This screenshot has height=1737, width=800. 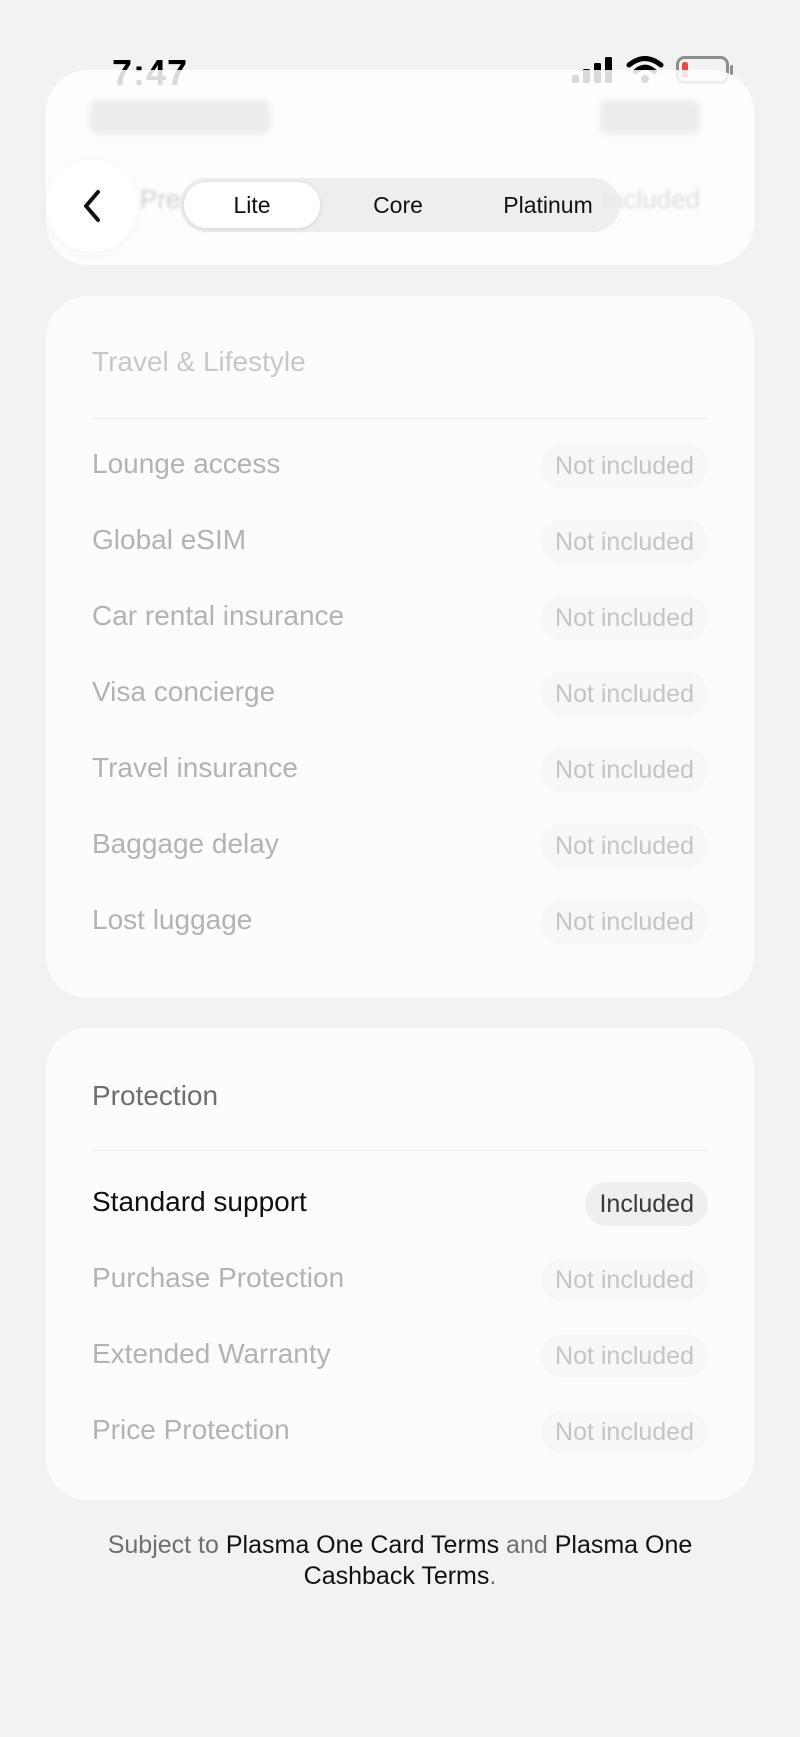 What do you see at coordinates (362, 1545) in the screenshot?
I see `card-terms-link: Plasma One Card Terms` at bounding box center [362, 1545].